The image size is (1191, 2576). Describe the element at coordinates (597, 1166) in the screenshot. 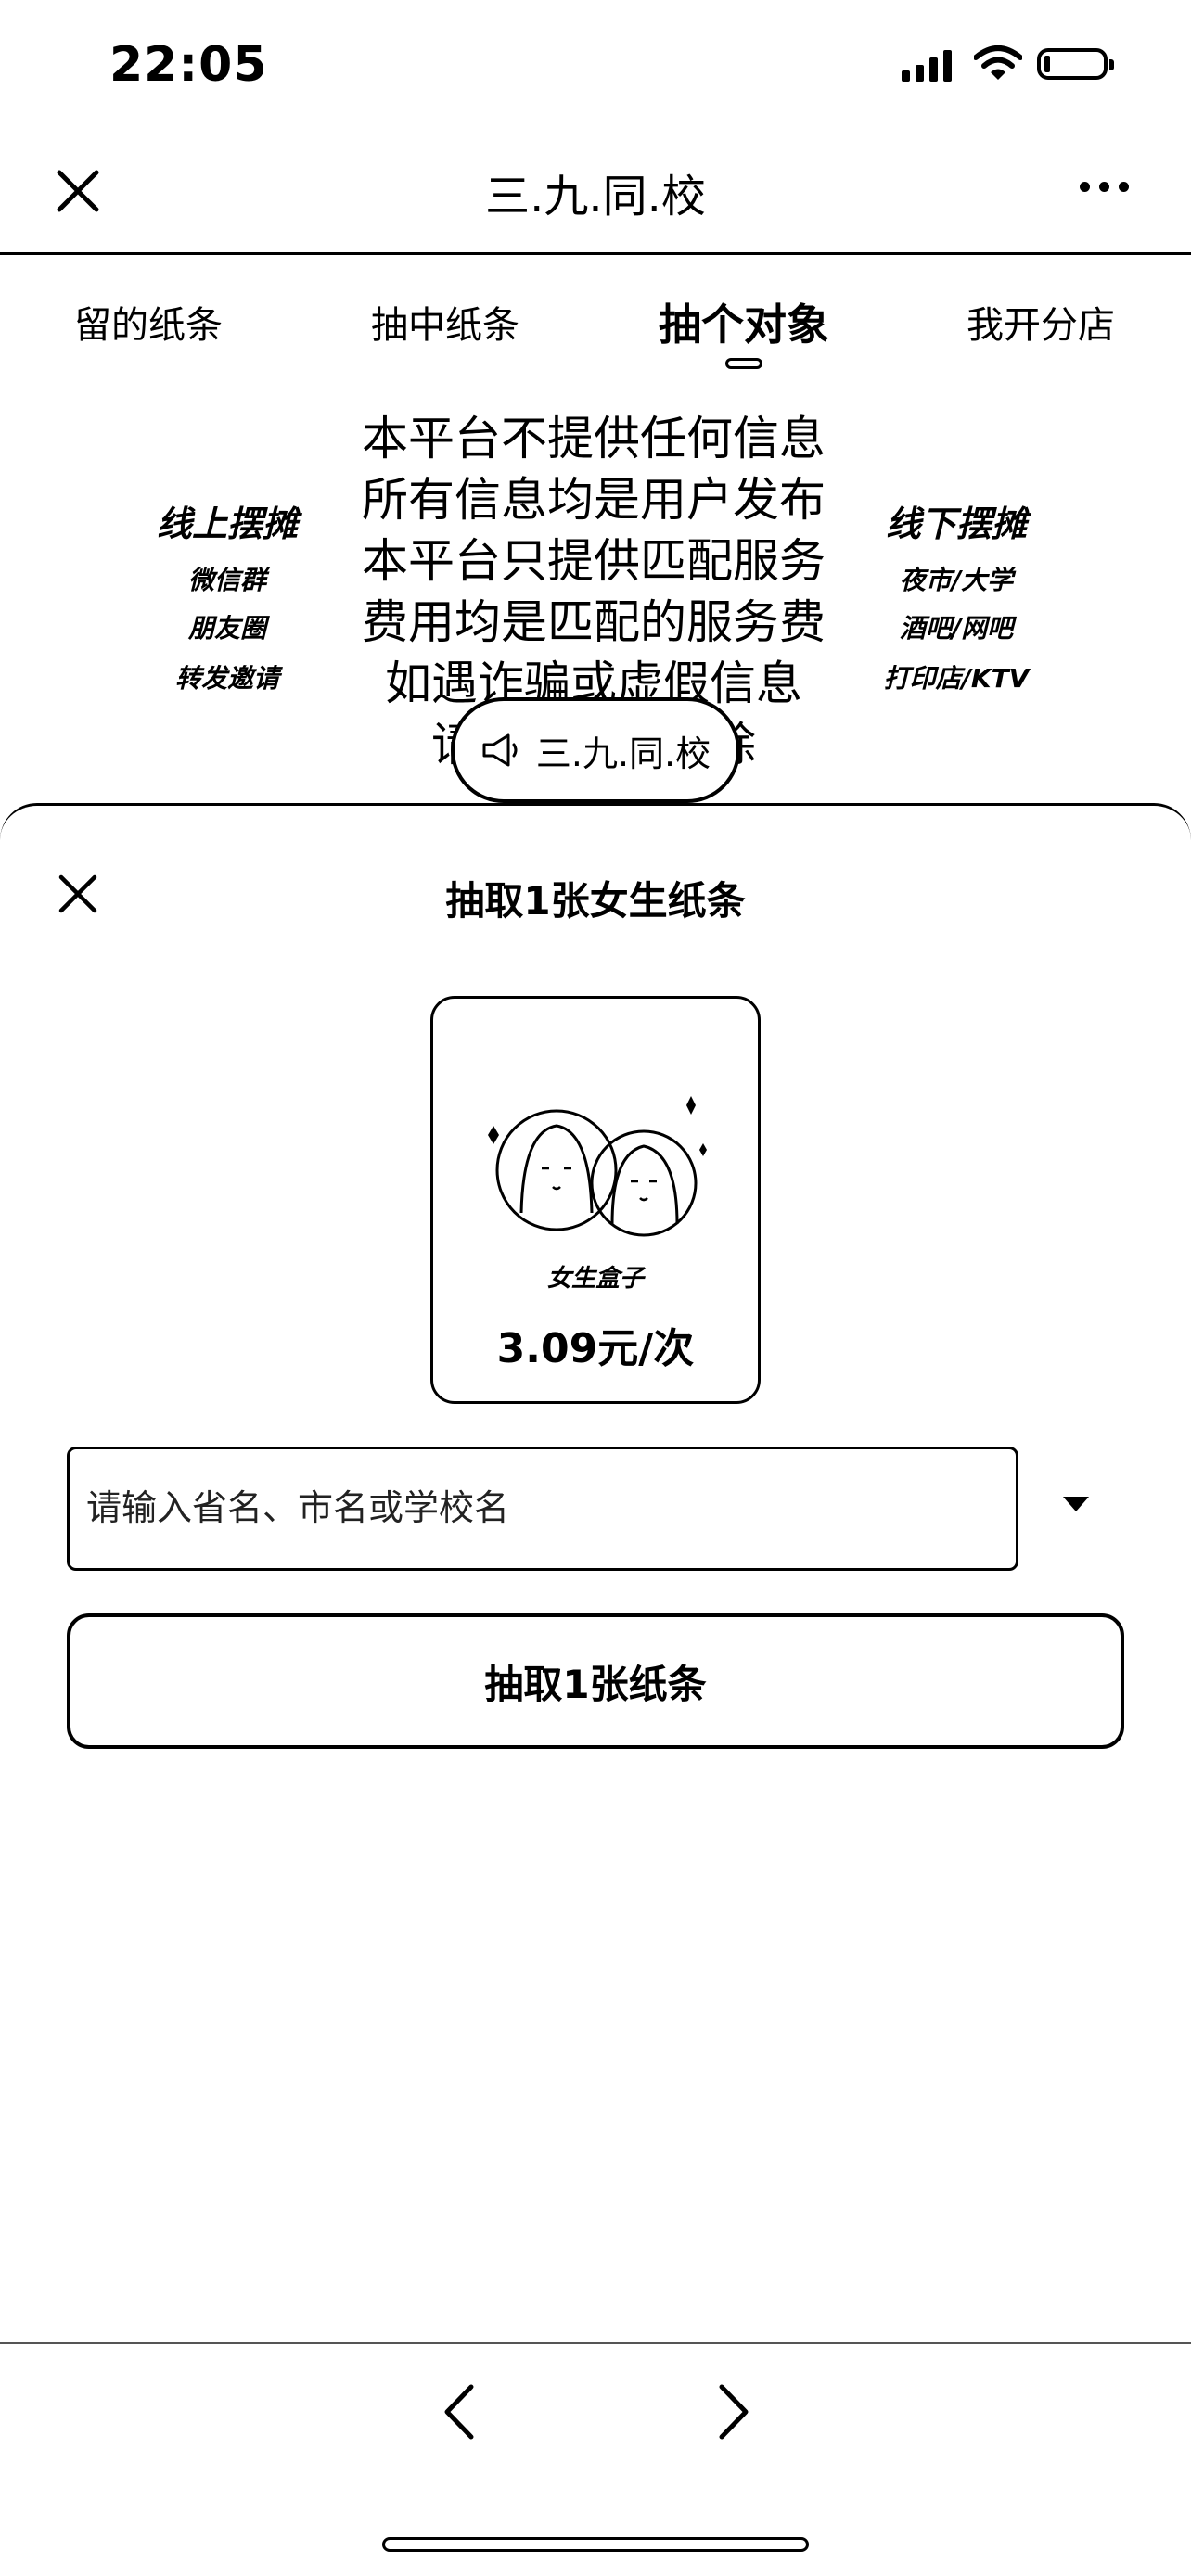

I see `girls-illustration-icon` at that location.